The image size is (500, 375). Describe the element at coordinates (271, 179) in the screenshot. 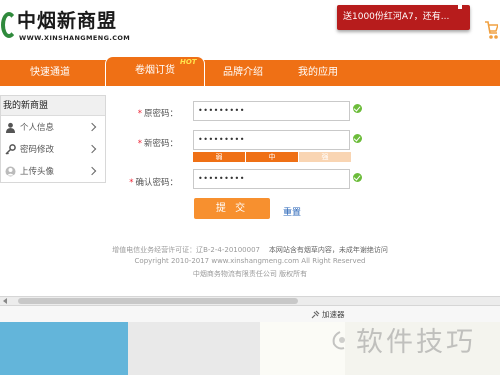

I see `confirm-password-field: •••••••••` at that location.